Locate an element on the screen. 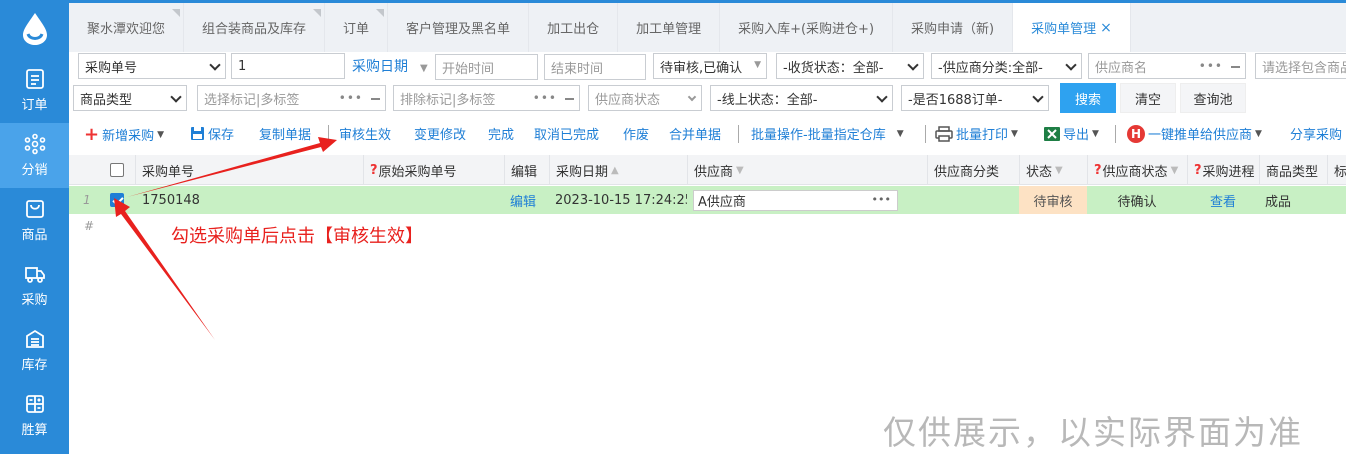  watermark-text: 仅供展示，以实际界面为准 is located at coordinates (1093, 432).